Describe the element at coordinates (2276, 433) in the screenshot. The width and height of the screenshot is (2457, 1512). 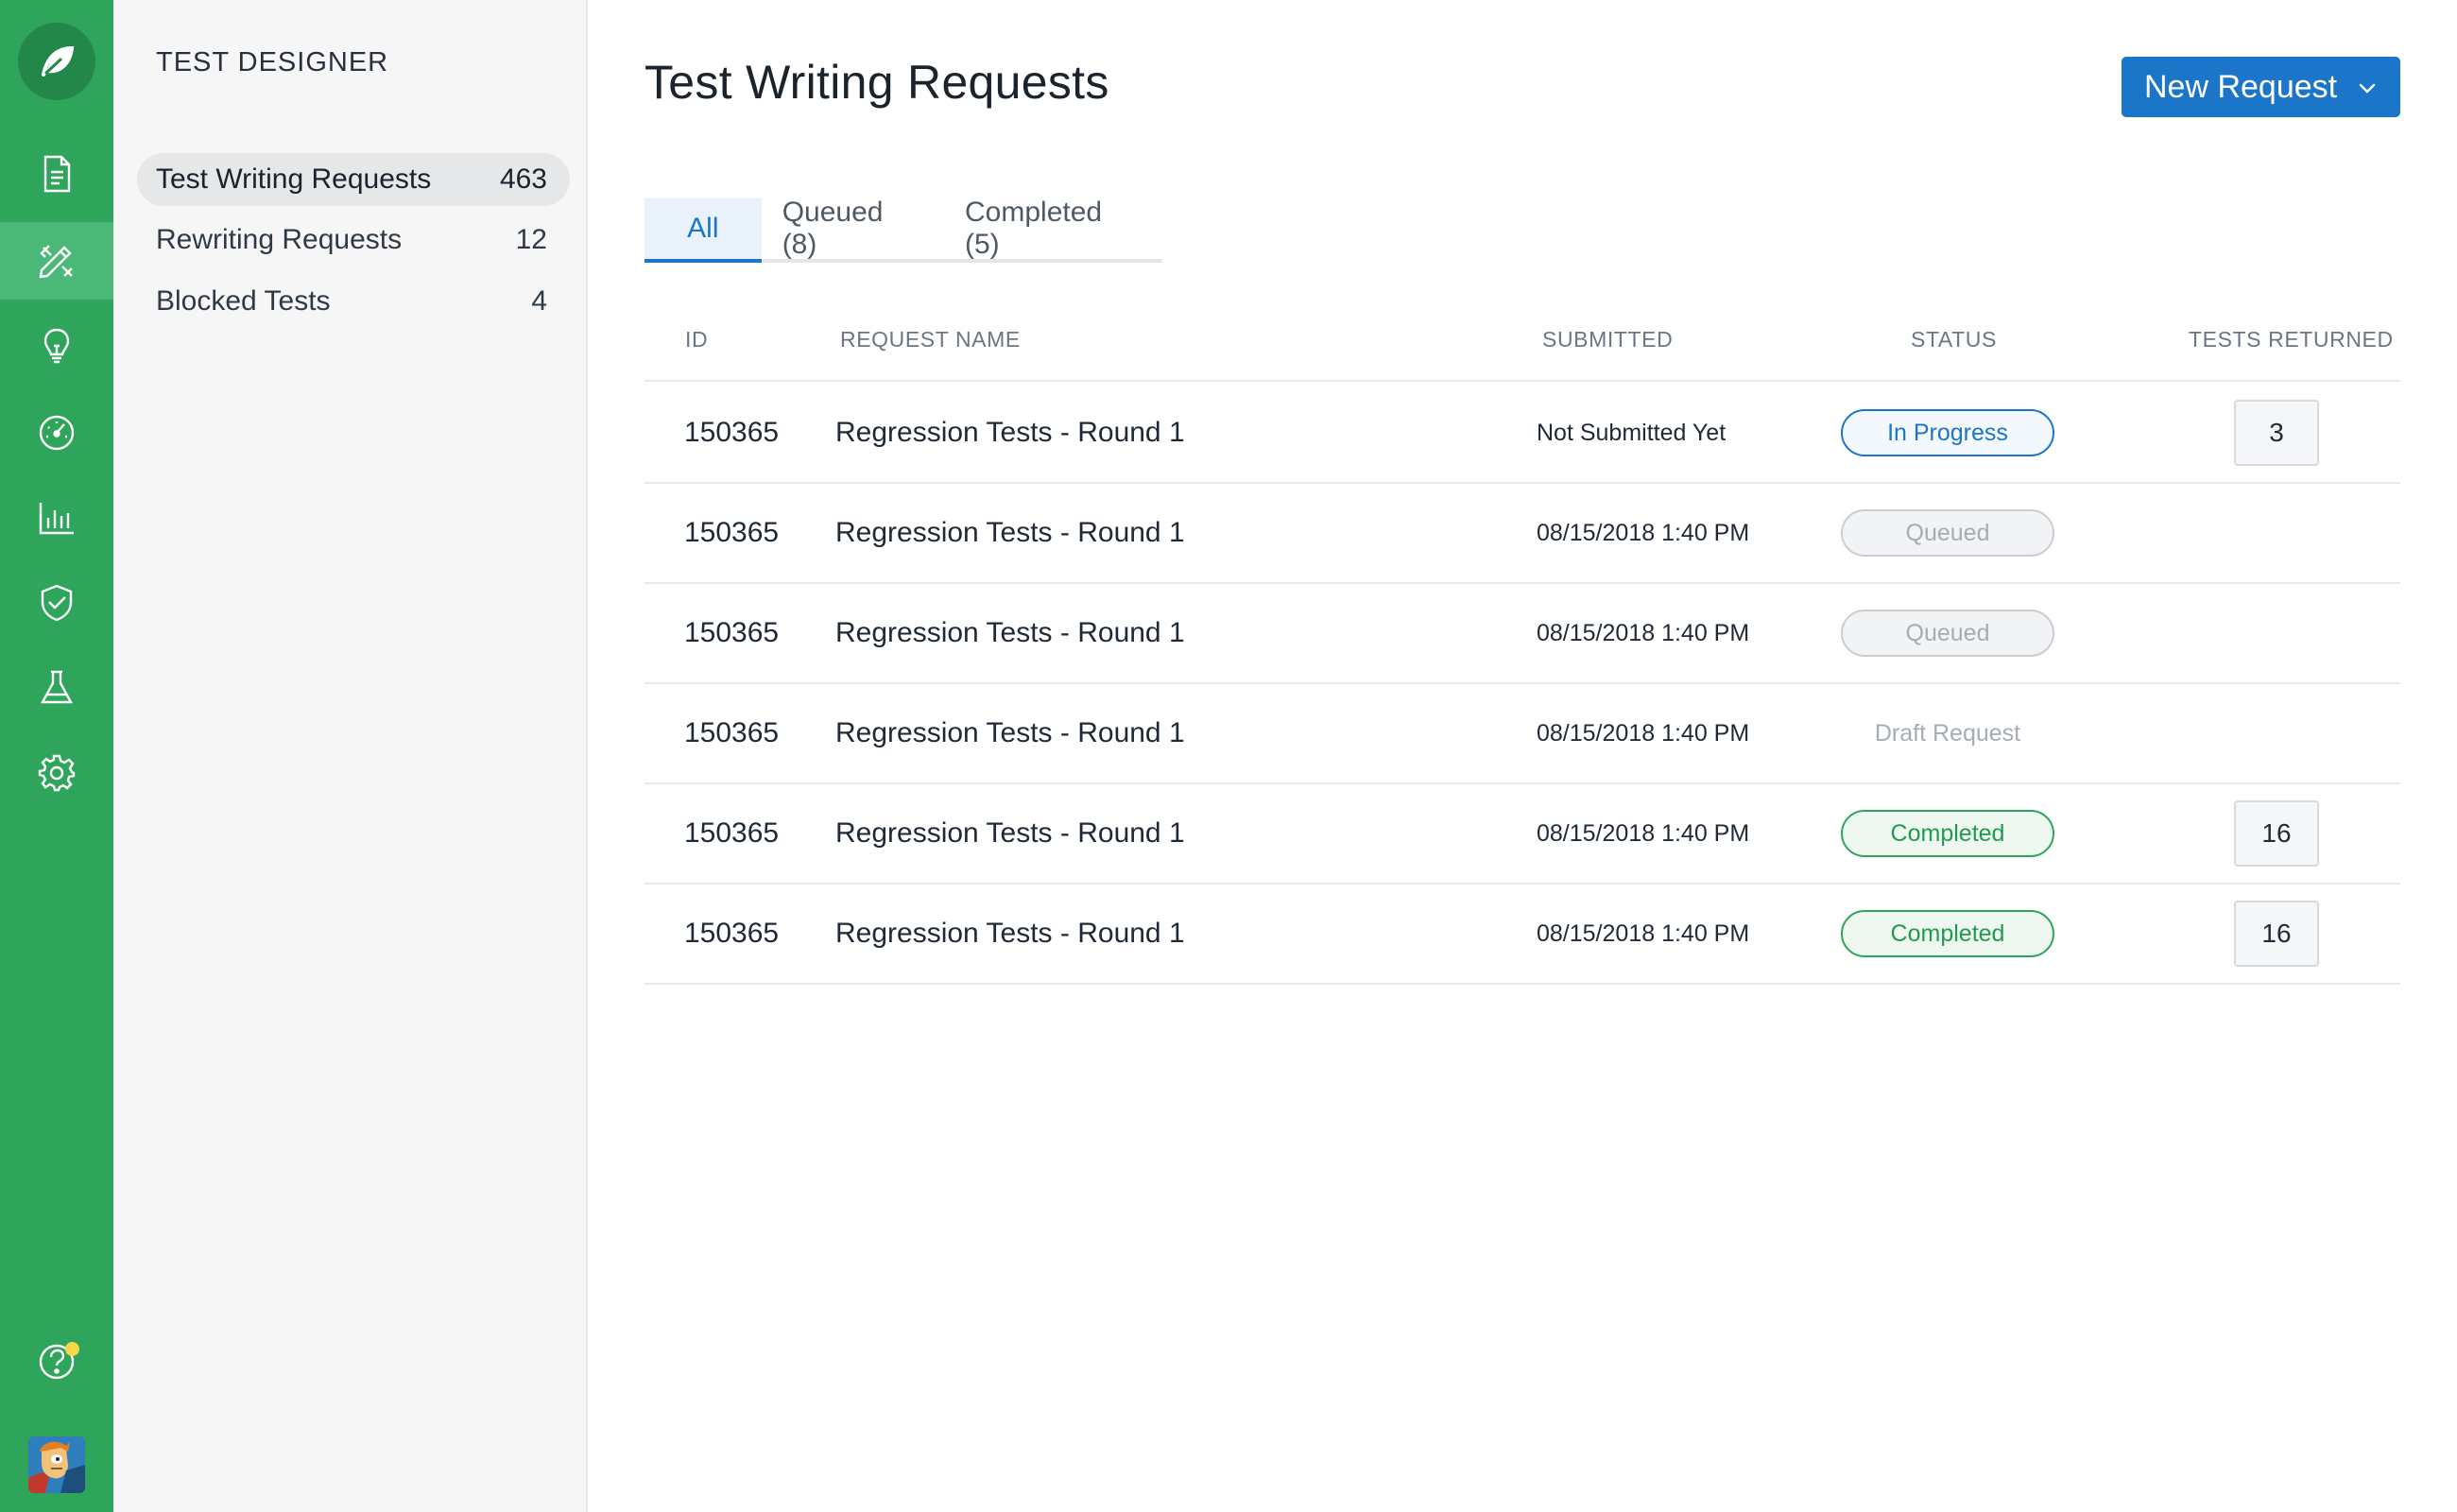
I see `tests-returned-count: 3` at that location.